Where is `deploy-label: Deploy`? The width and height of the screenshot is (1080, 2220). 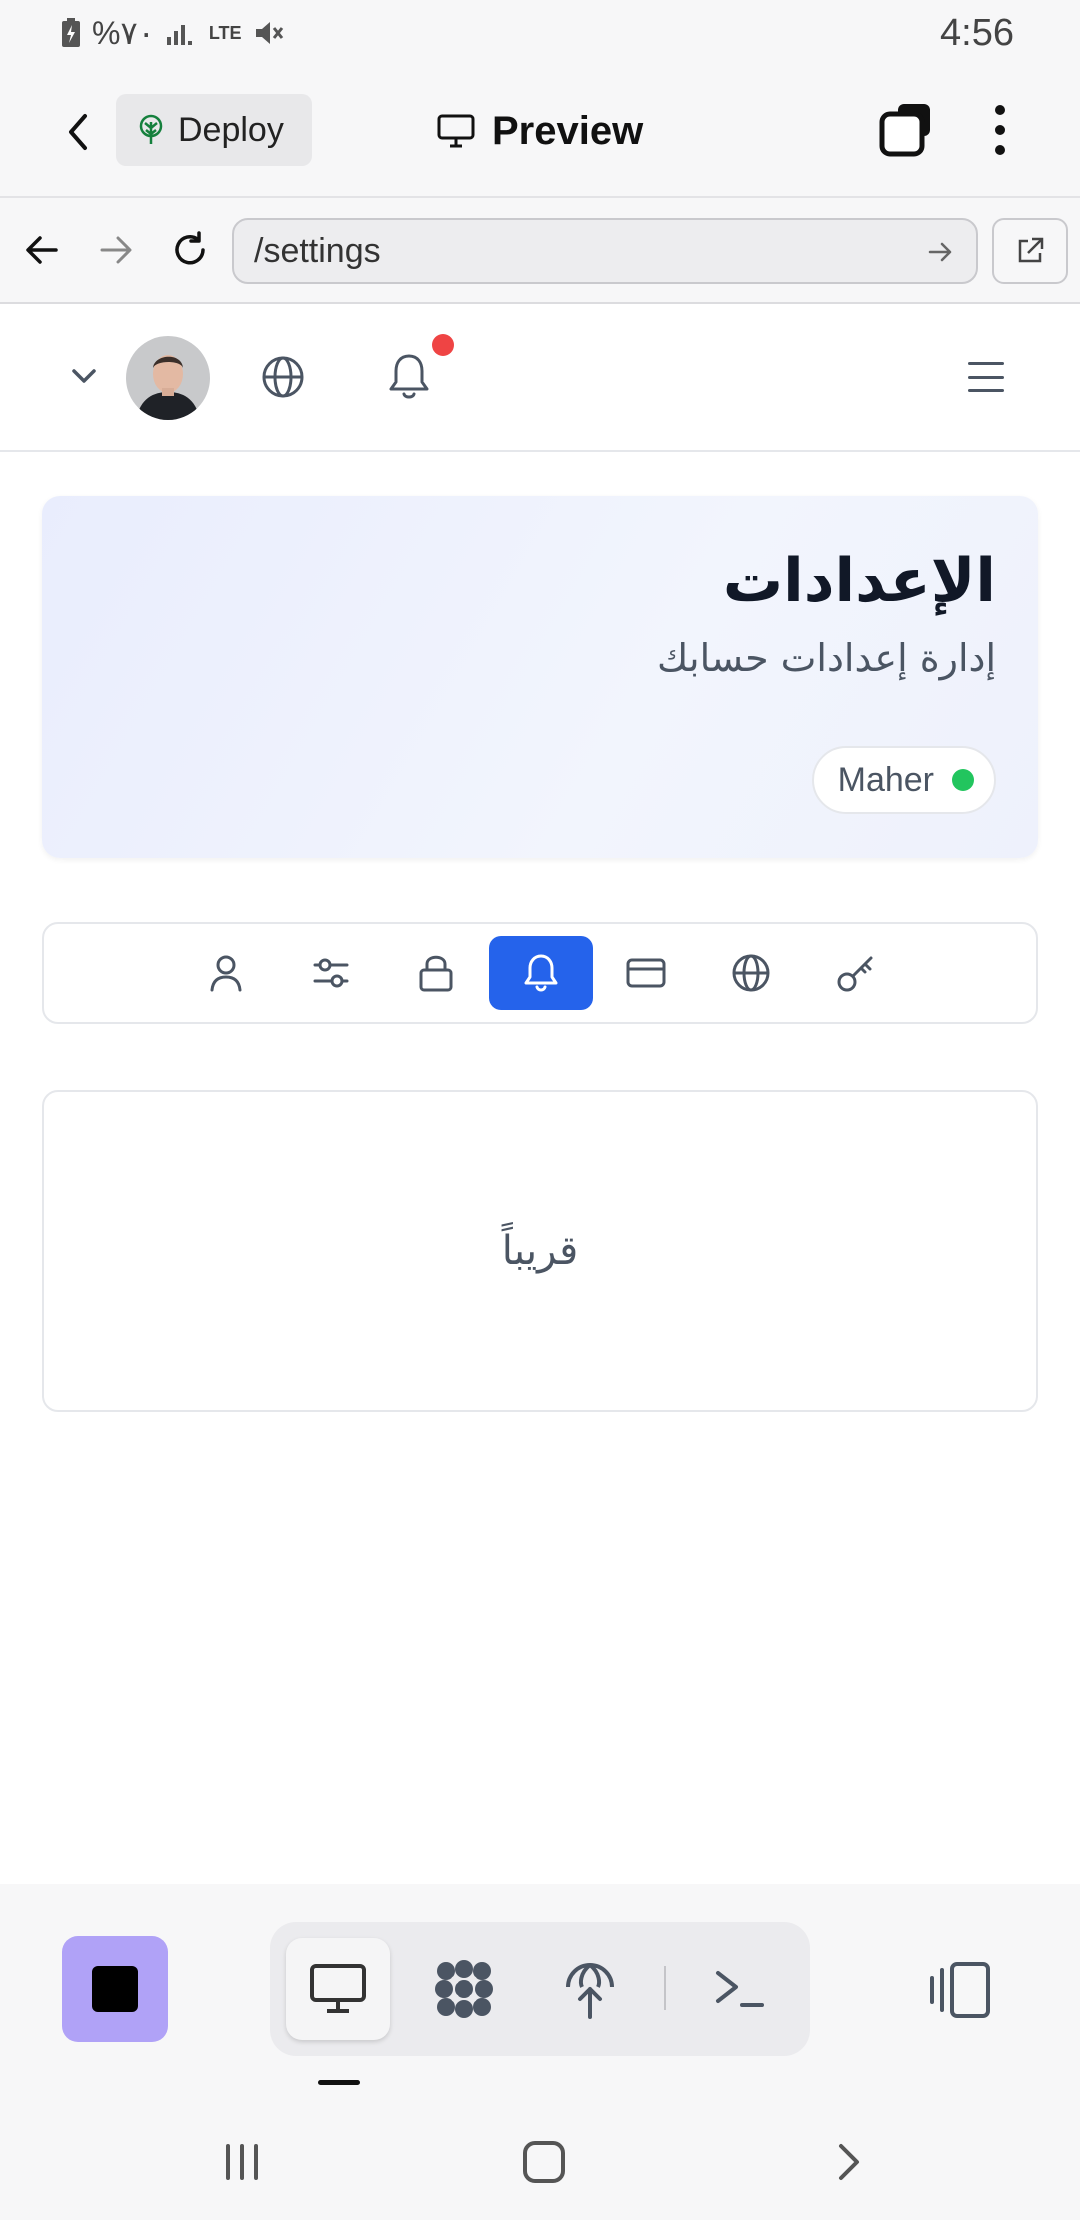
deploy-label: Deploy is located at coordinates (231, 129).